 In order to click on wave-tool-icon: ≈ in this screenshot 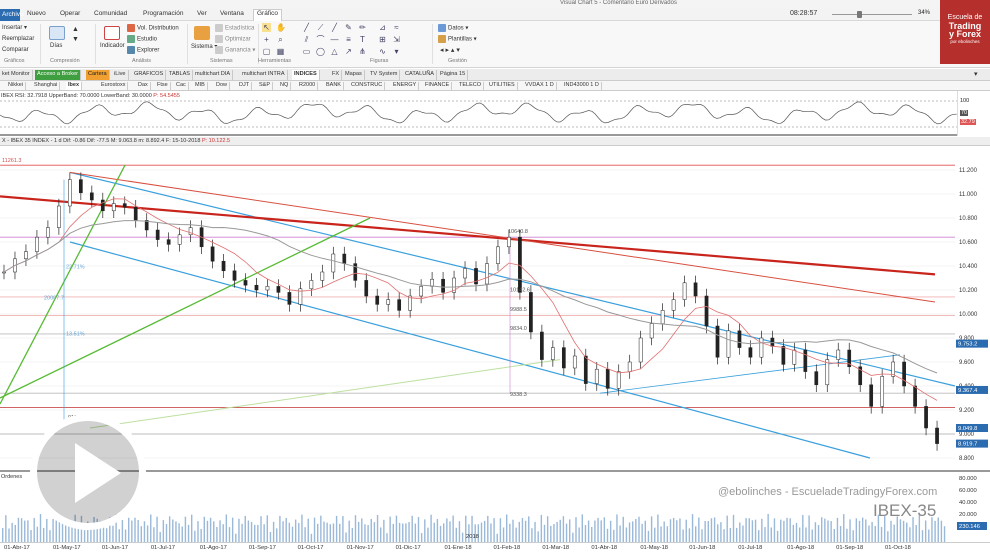, I will do `click(396, 27)`.